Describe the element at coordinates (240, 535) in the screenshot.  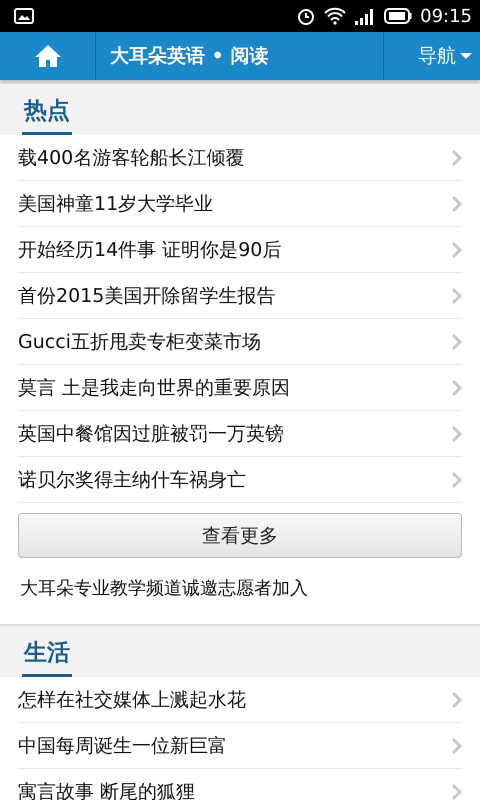
I see `view-more-button: 查看更多` at that location.